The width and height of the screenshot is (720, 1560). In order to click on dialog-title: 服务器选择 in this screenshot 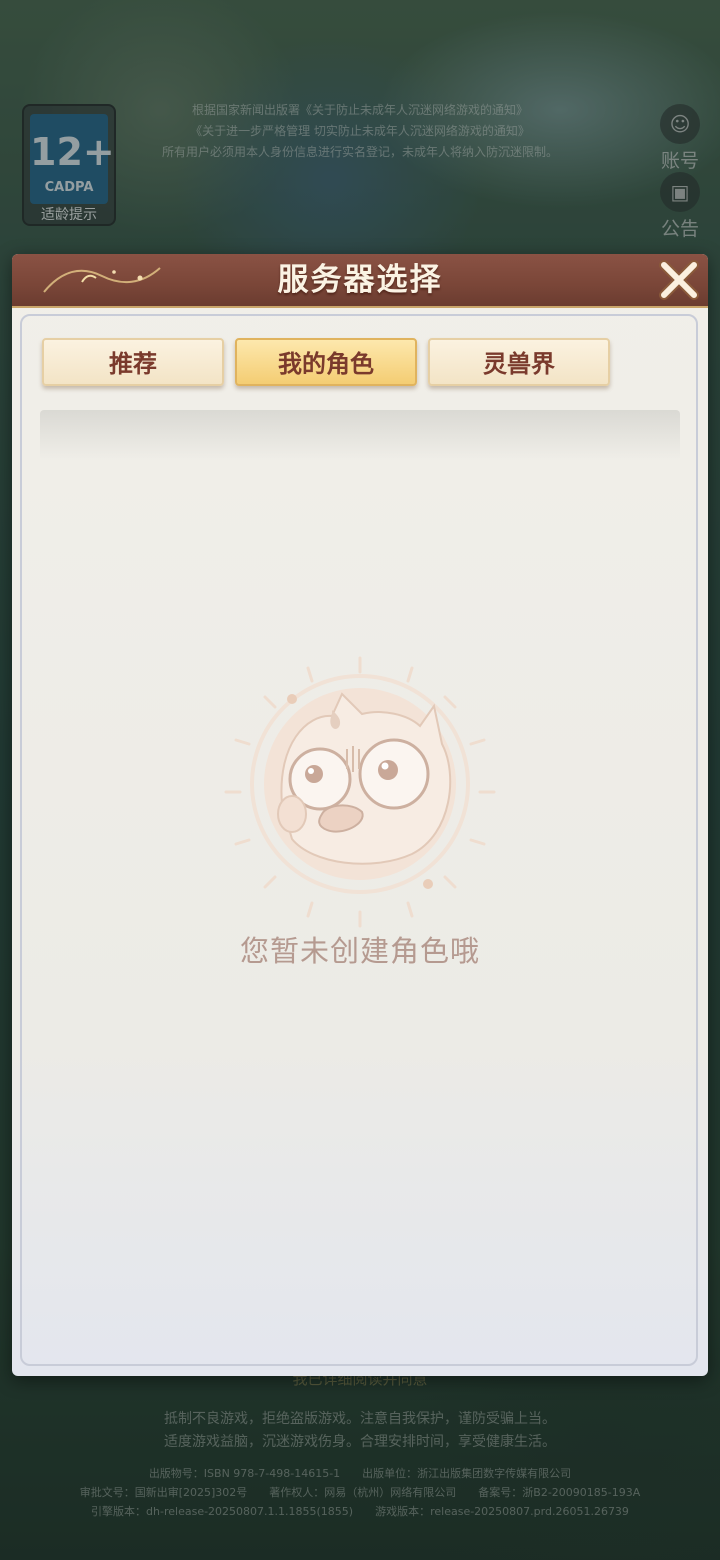, I will do `click(360, 280)`.